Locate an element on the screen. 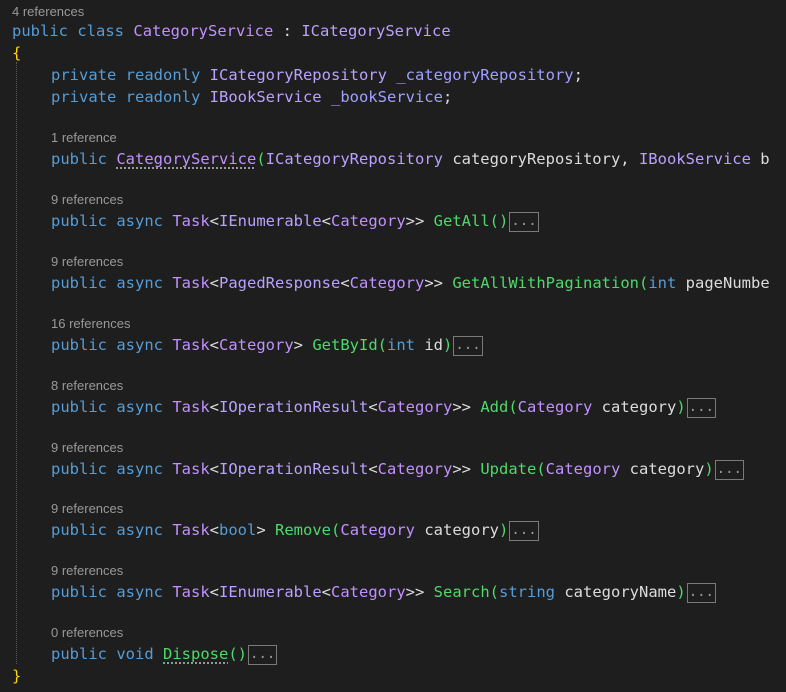 The image size is (786, 692). method-name: Remove is located at coordinates (303, 530).